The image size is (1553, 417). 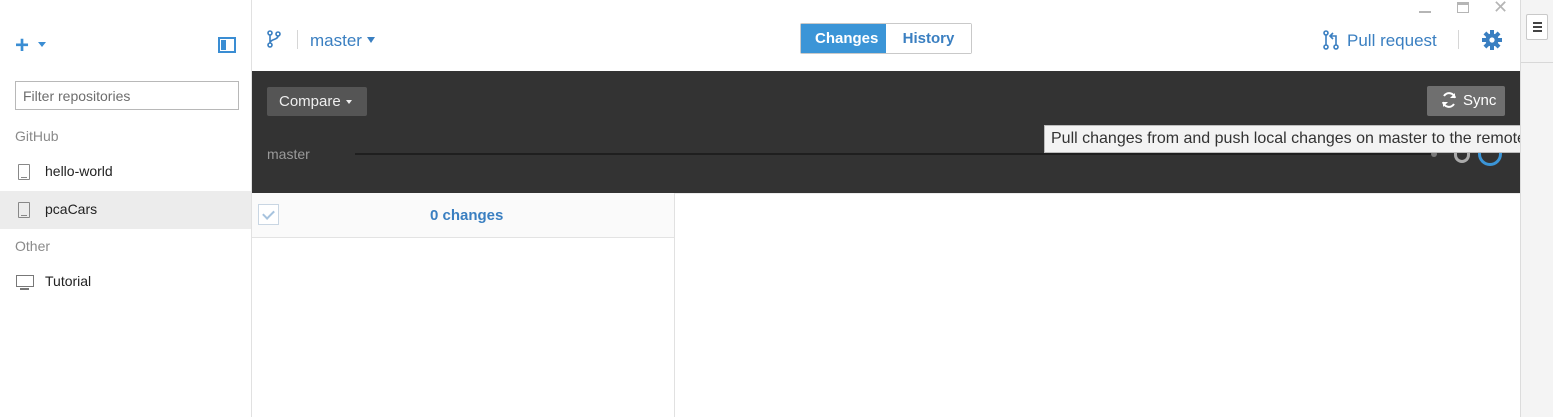 I want to click on background-window-strip, so click(x=1536, y=208).